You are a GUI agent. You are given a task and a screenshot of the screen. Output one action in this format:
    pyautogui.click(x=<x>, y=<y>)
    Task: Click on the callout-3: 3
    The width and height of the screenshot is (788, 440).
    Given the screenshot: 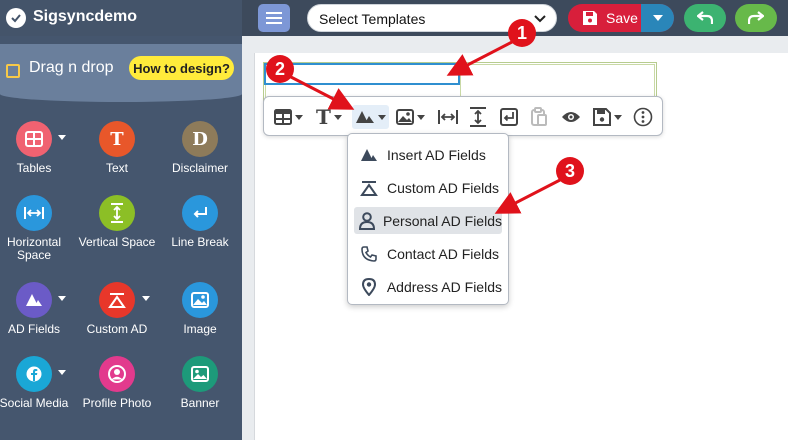 What is the action you would take?
    pyautogui.click(x=570, y=171)
    